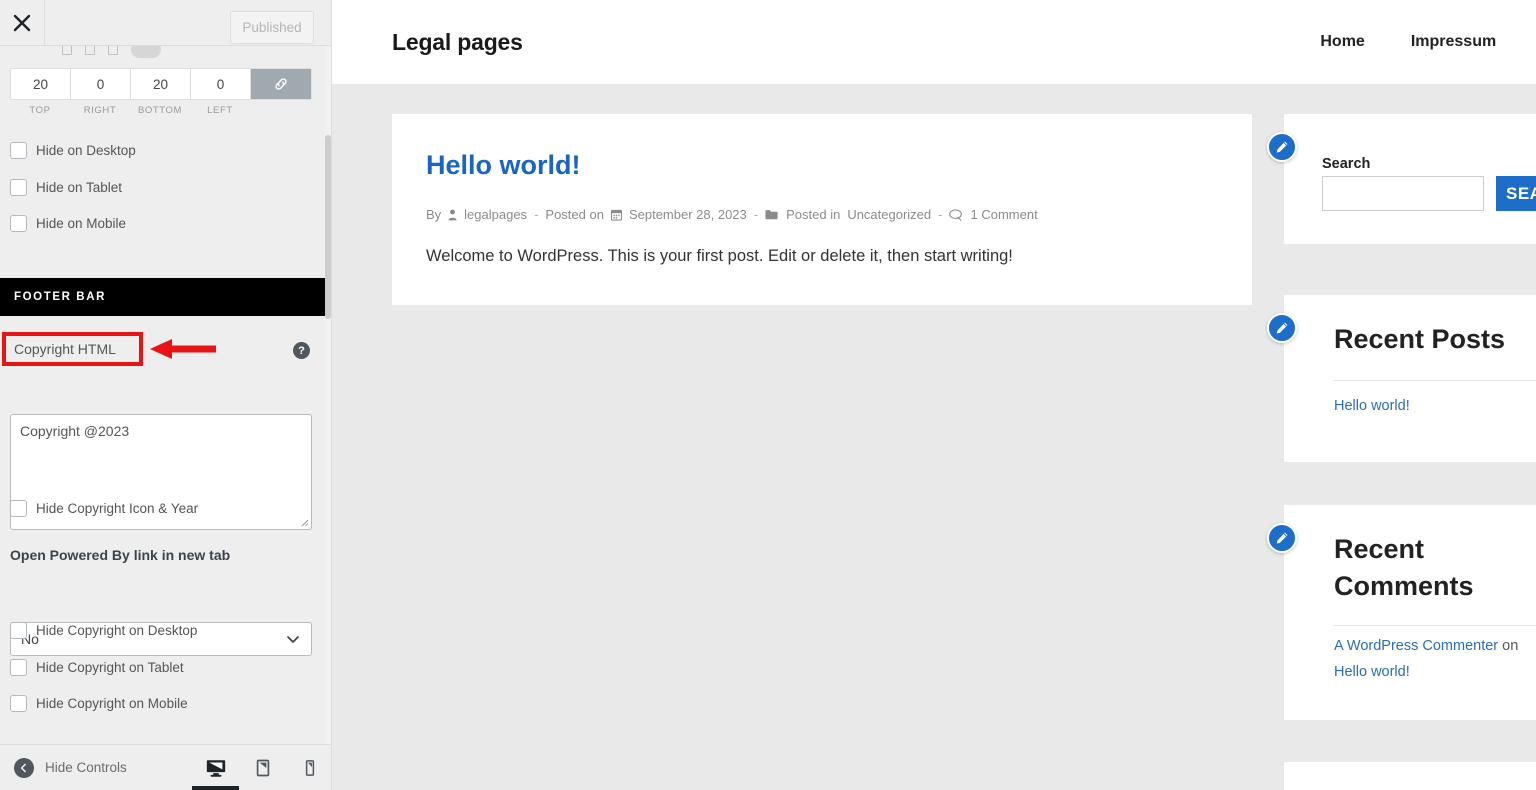  Describe the element at coordinates (1346, 164) in the screenshot. I see `widget-title-search: Search` at that location.